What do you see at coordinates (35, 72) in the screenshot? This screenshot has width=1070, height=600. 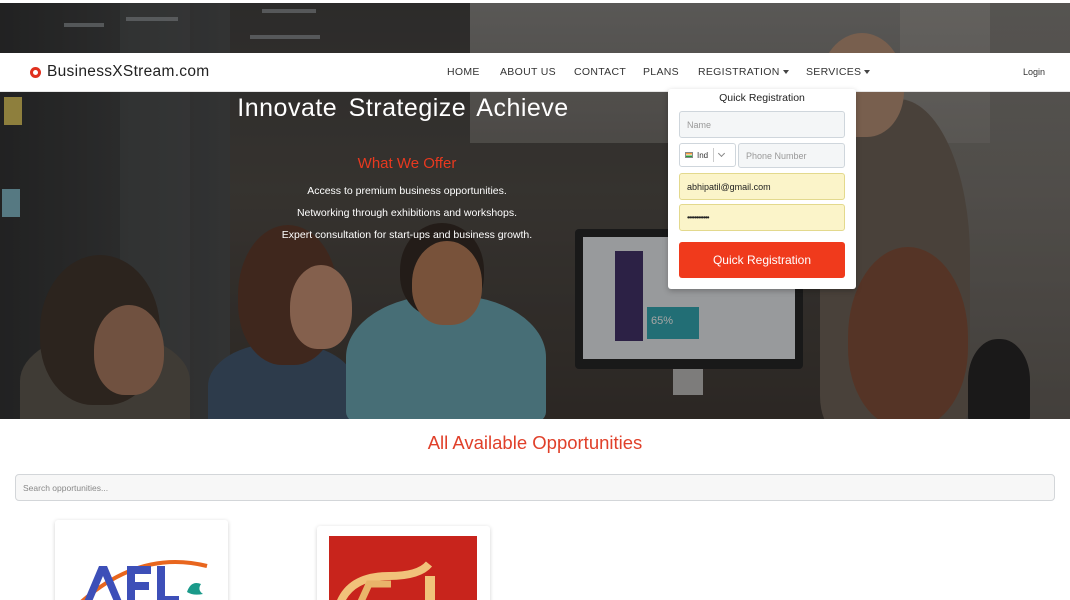 I see `brand-icon` at bounding box center [35, 72].